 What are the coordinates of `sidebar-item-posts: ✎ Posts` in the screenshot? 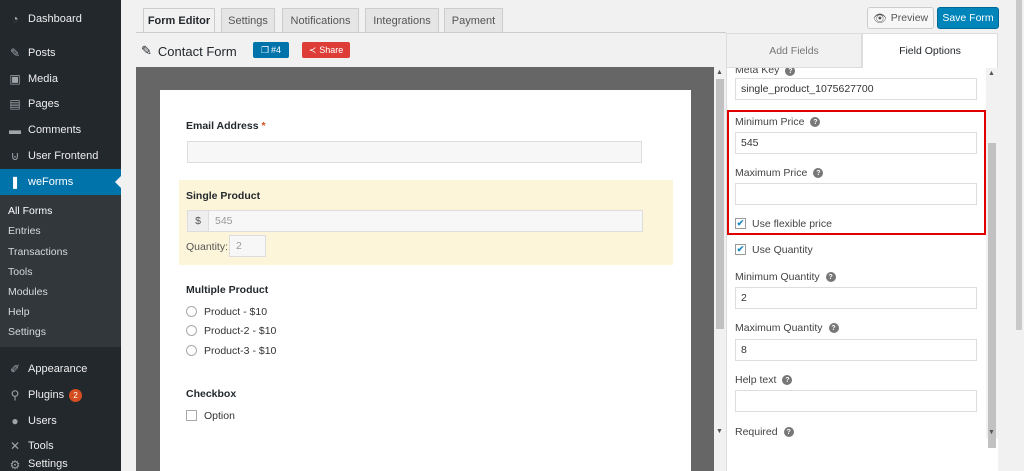 It's located at (60, 53).